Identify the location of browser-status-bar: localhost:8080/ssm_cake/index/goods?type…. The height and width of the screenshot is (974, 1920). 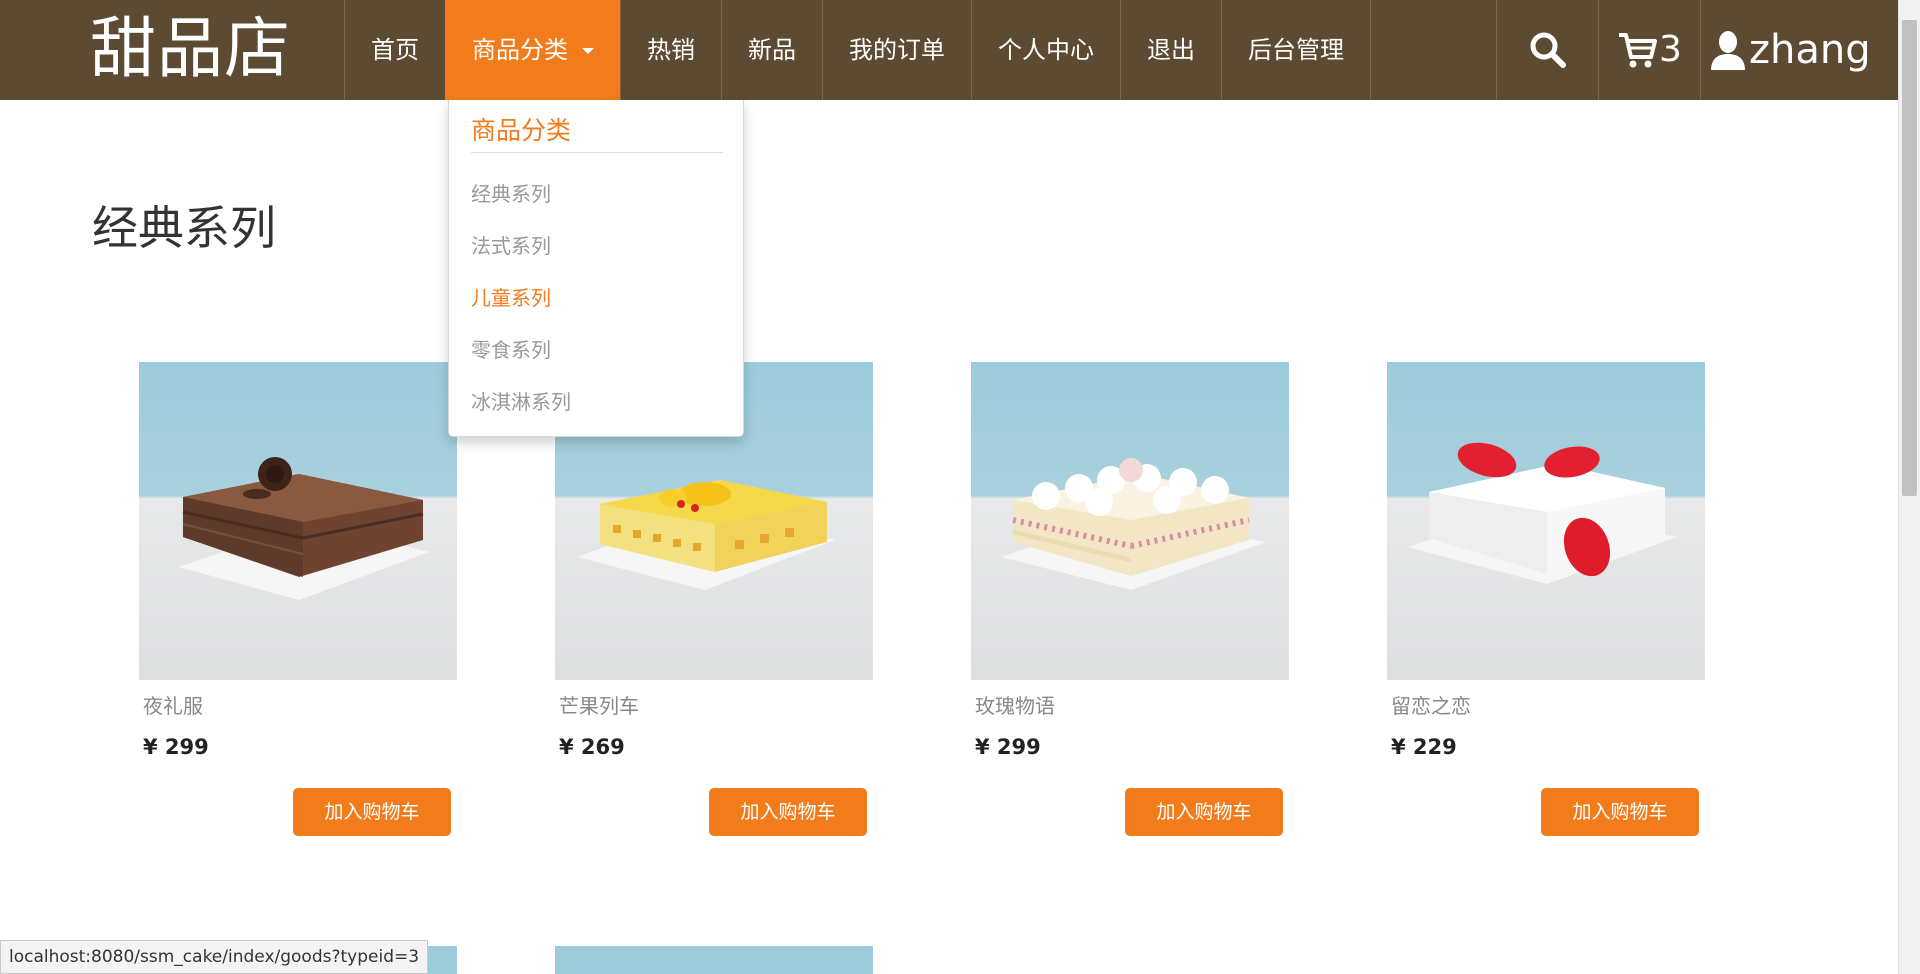
(214, 957).